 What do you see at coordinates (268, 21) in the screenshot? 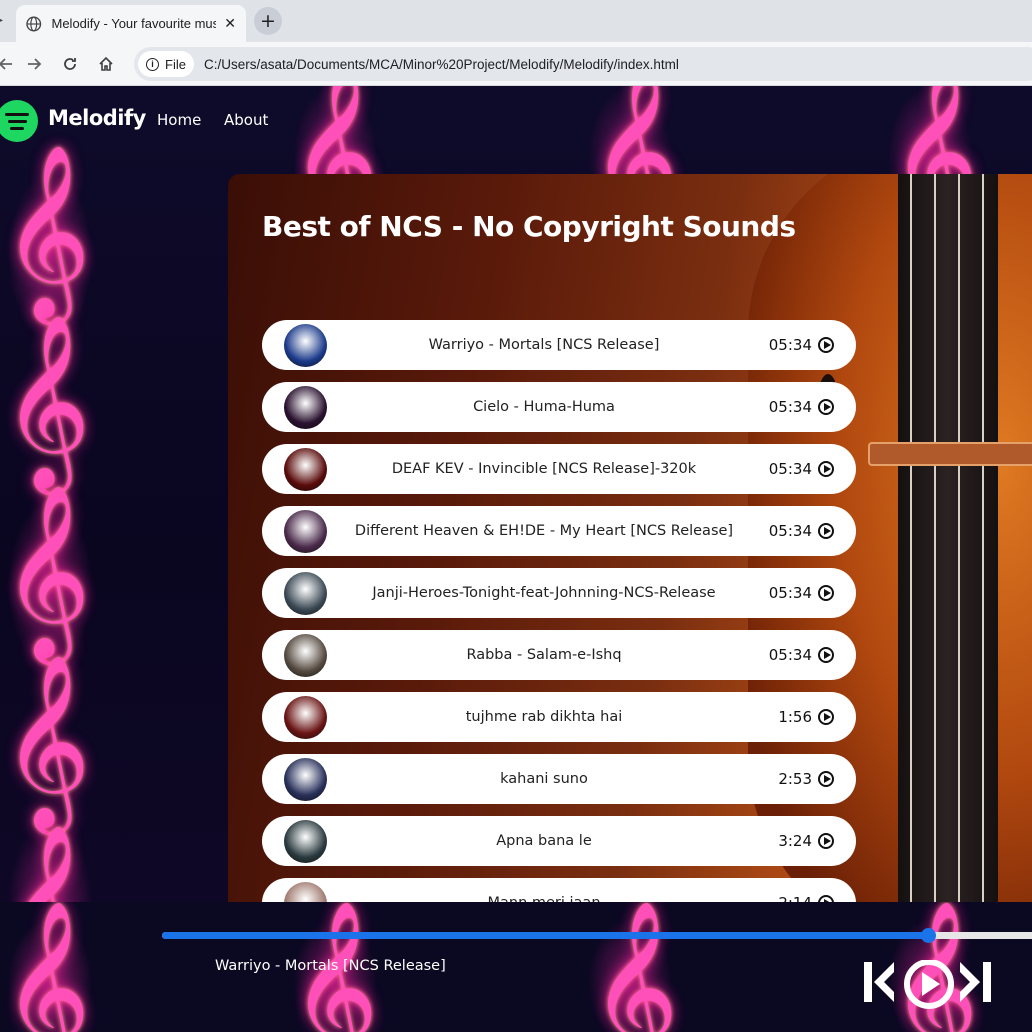
I see `new-tab-button: +` at bounding box center [268, 21].